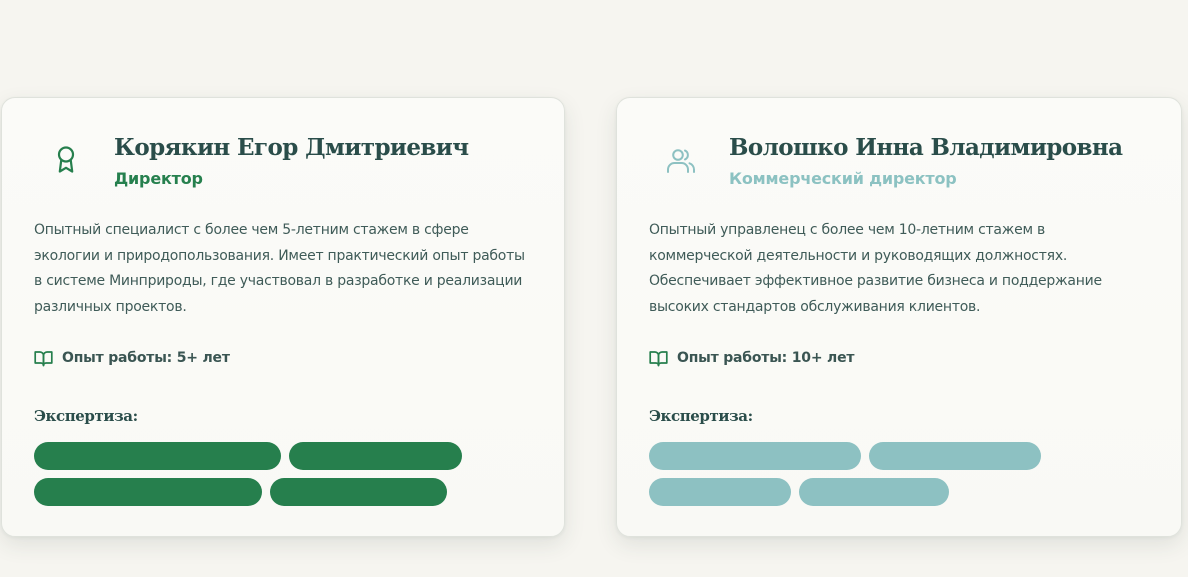 Image resolution: width=1188 pixels, height=577 pixels. What do you see at coordinates (766, 358) in the screenshot?
I see `experience-text: Опыт работы: 10+ лет` at bounding box center [766, 358].